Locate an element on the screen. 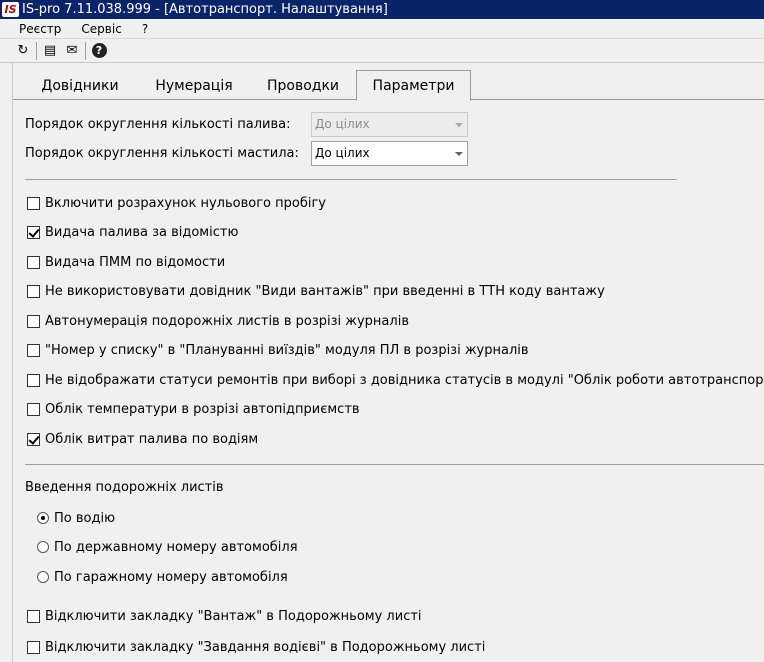  mail-icon: ✉ is located at coordinates (72, 51).